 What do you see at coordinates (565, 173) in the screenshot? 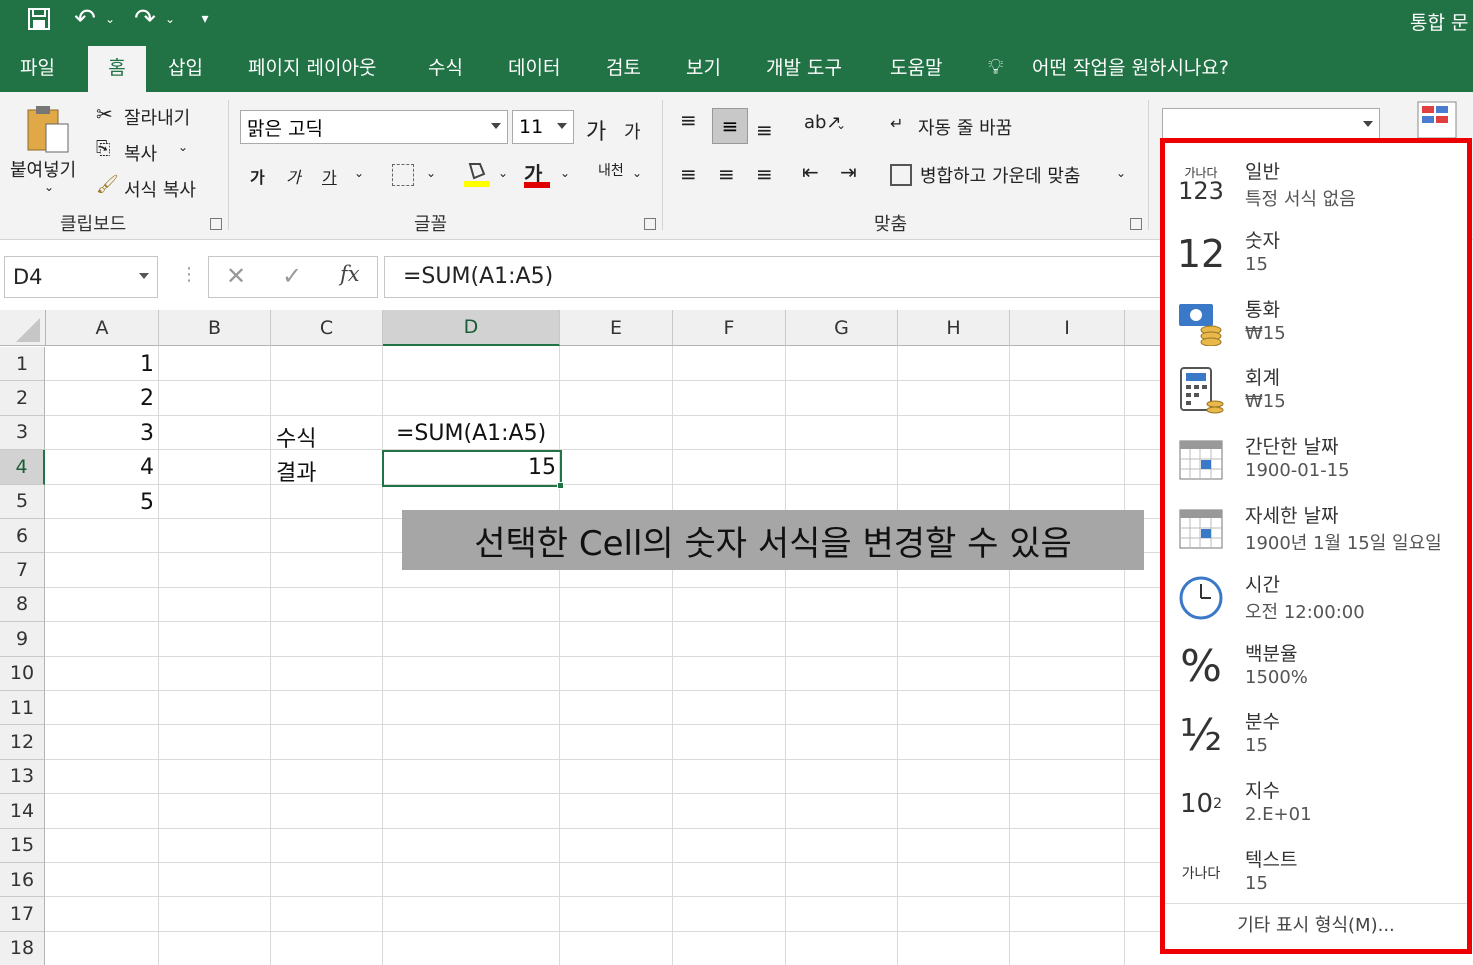
I see `font-color-dropdown-icon: ⌄` at bounding box center [565, 173].